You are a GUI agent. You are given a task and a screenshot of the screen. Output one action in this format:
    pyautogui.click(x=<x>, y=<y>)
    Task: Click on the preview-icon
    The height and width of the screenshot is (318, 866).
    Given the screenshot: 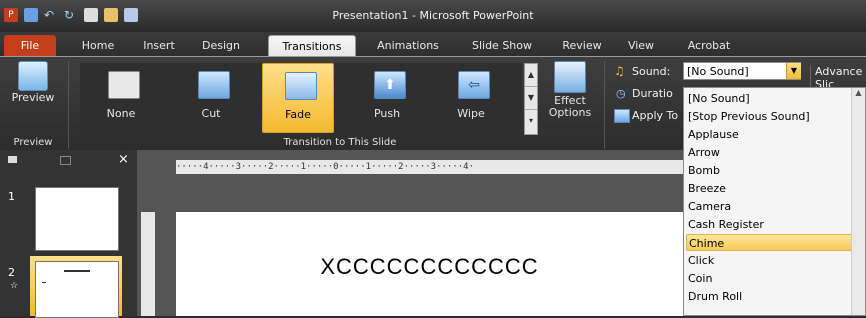 What is the action you would take?
    pyautogui.click(x=33, y=76)
    